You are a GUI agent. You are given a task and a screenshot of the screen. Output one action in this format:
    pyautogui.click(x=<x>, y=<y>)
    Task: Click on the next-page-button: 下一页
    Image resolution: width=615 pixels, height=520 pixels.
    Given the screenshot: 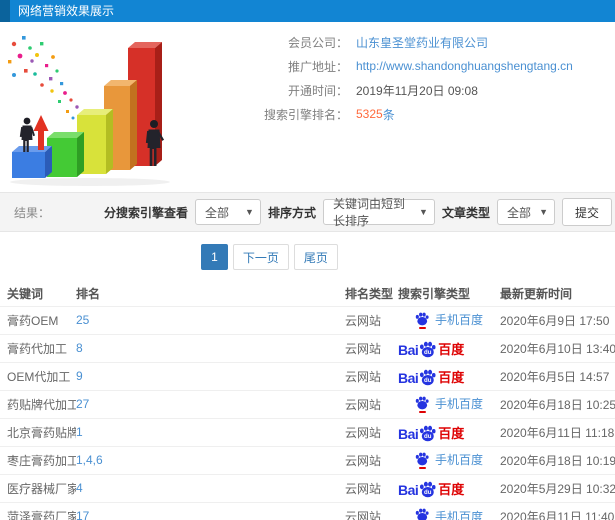 What is the action you would take?
    pyautogui.click(x=260, y=257)
    